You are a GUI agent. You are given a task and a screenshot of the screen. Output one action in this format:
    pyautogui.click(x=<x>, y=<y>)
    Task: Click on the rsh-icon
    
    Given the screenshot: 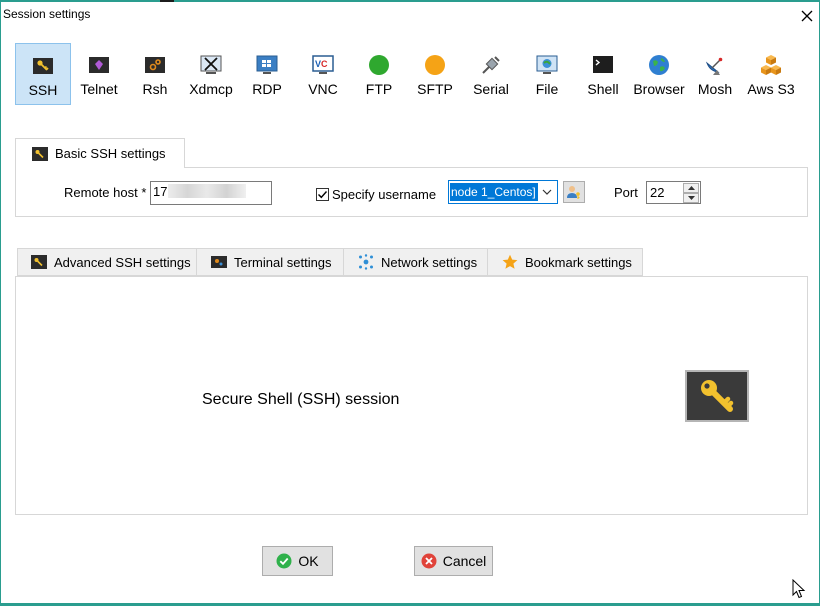 What is the action you would take?
    pyautogui.click(x=155, y=65)
    